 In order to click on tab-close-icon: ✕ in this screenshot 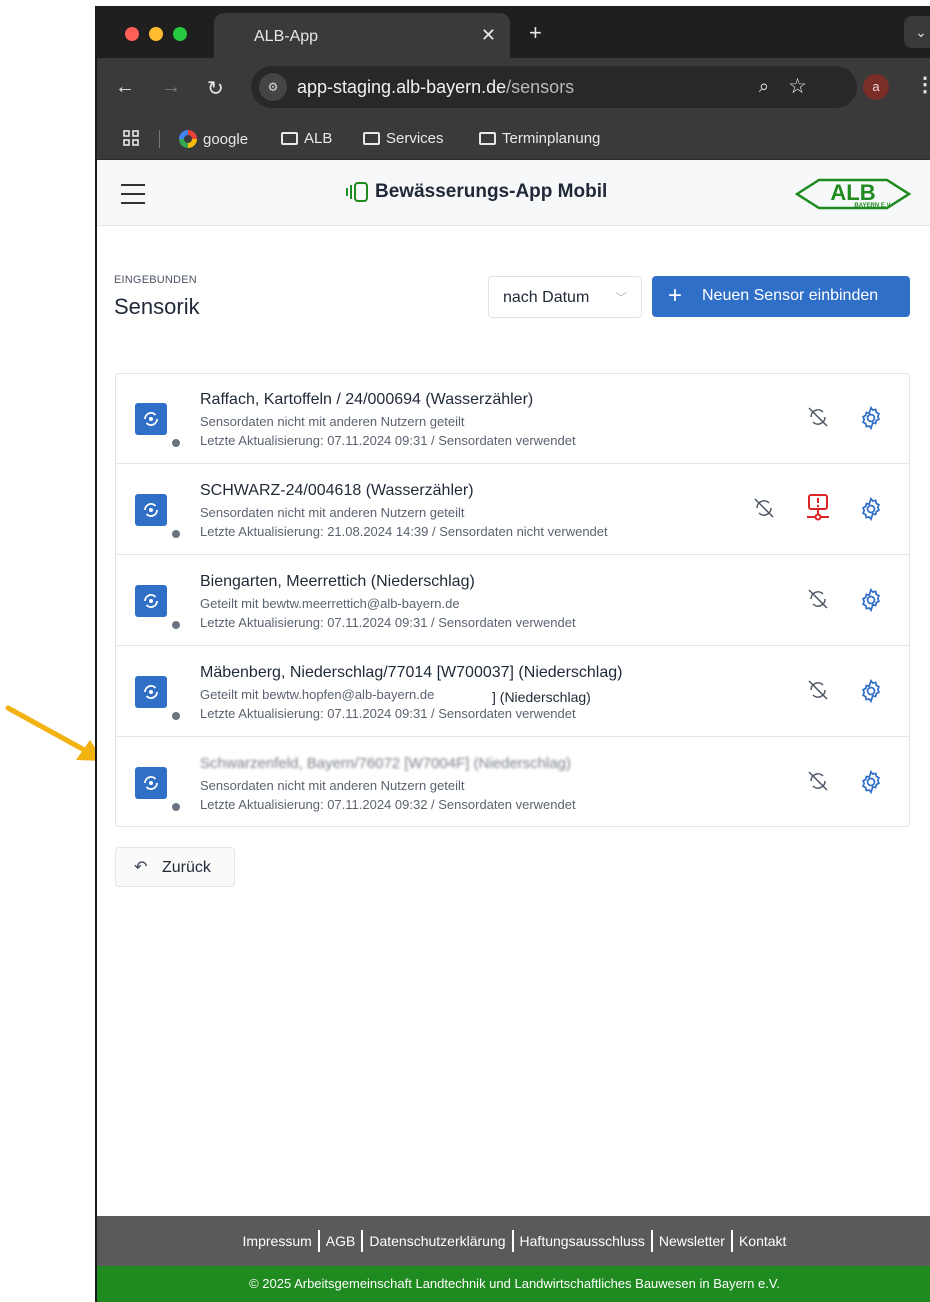, I will do `click(488, 35)`.